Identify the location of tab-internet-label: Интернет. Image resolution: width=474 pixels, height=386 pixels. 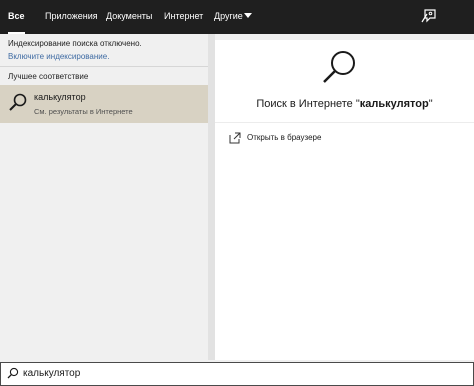
(184, 16).